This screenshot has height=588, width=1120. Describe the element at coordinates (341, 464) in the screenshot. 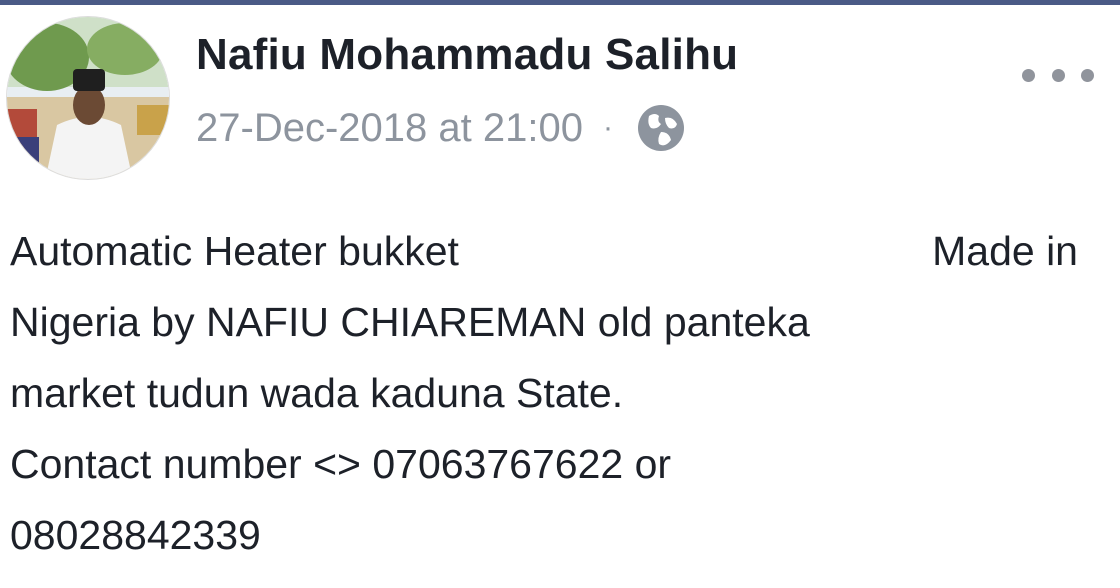

I see `post-text-line: Contact number <> 07063767622 or` at that location.